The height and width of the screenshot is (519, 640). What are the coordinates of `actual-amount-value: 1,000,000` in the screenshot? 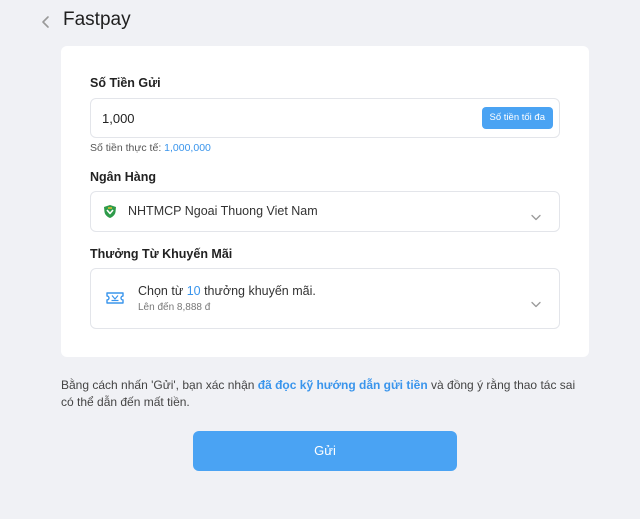 It's located at (187, 148).